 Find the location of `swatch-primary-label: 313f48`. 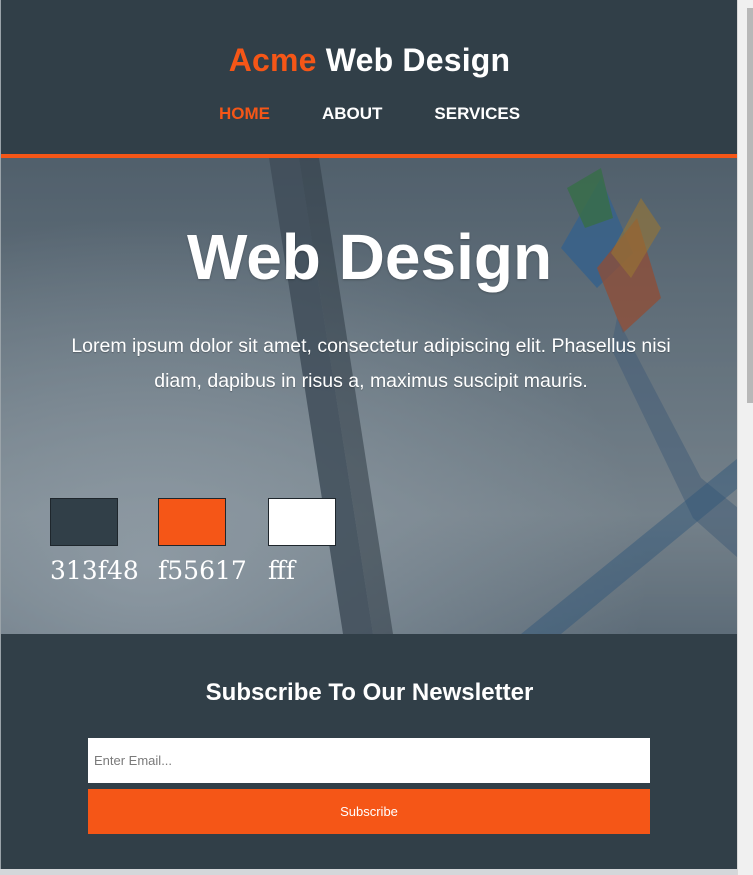

swatch-primary-label: 313f48 is located at coordinates (94, 570).